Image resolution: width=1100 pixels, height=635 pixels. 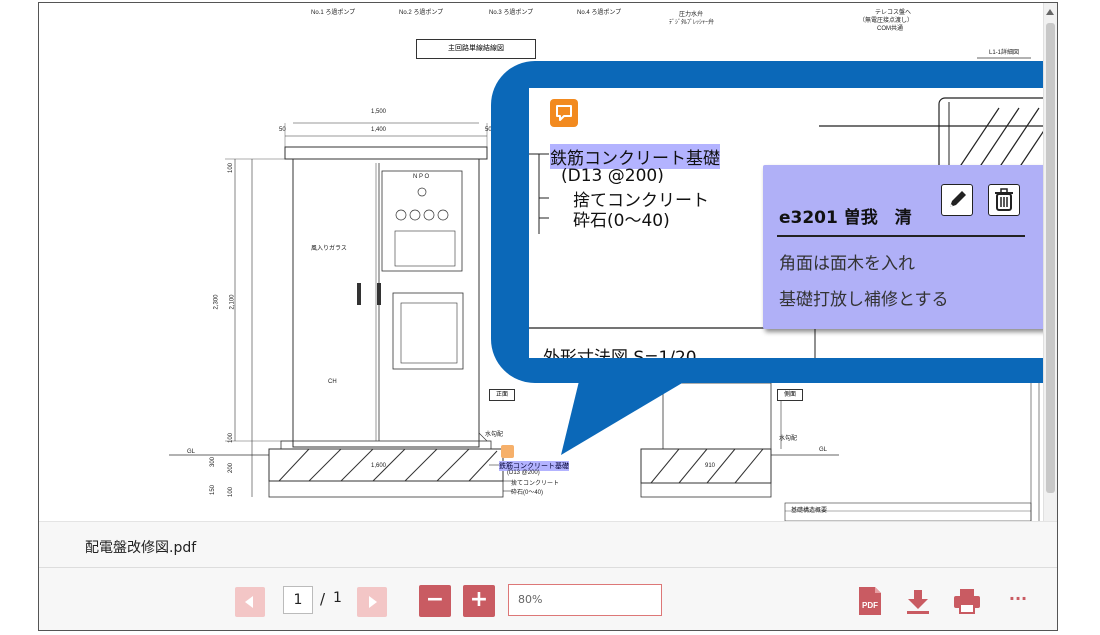 What do you see at coordinates (901, 236) in the screenshot?
I see `comment-divider` at bounding box center [901, 236].